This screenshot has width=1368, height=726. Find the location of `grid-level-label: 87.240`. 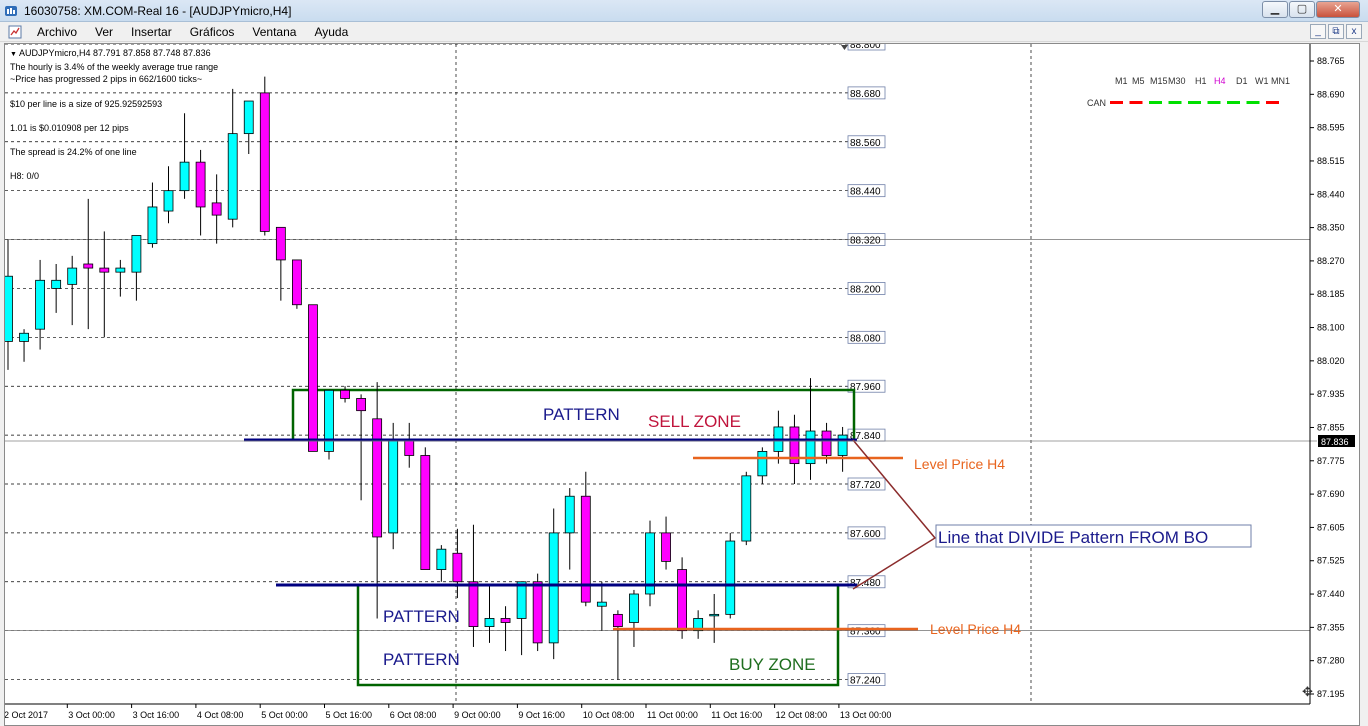

grid-level-label: 87.240 is located at coordinates (865, 681).